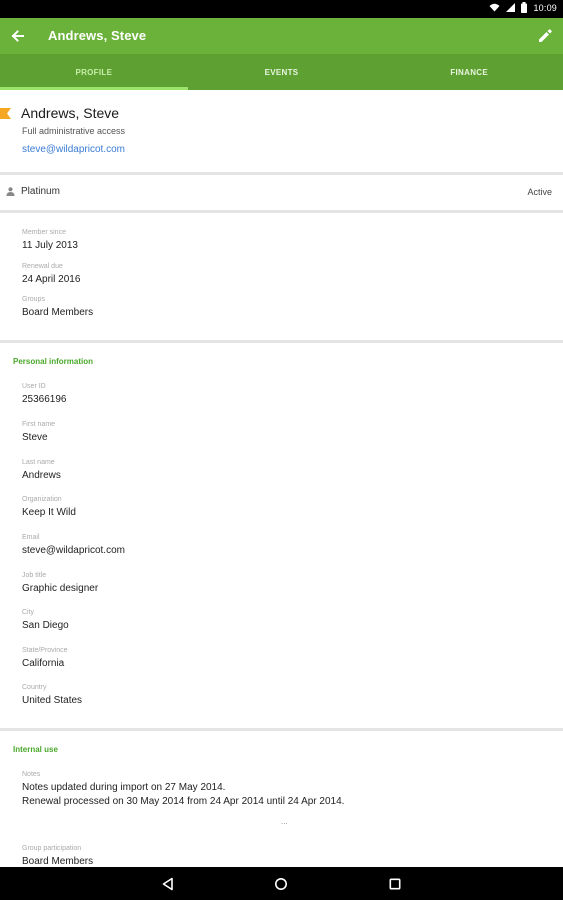  What do you see at coordinates (44, 232) in the screenshot?
I see `field-label: Member since` at bounding box center [44, 232].